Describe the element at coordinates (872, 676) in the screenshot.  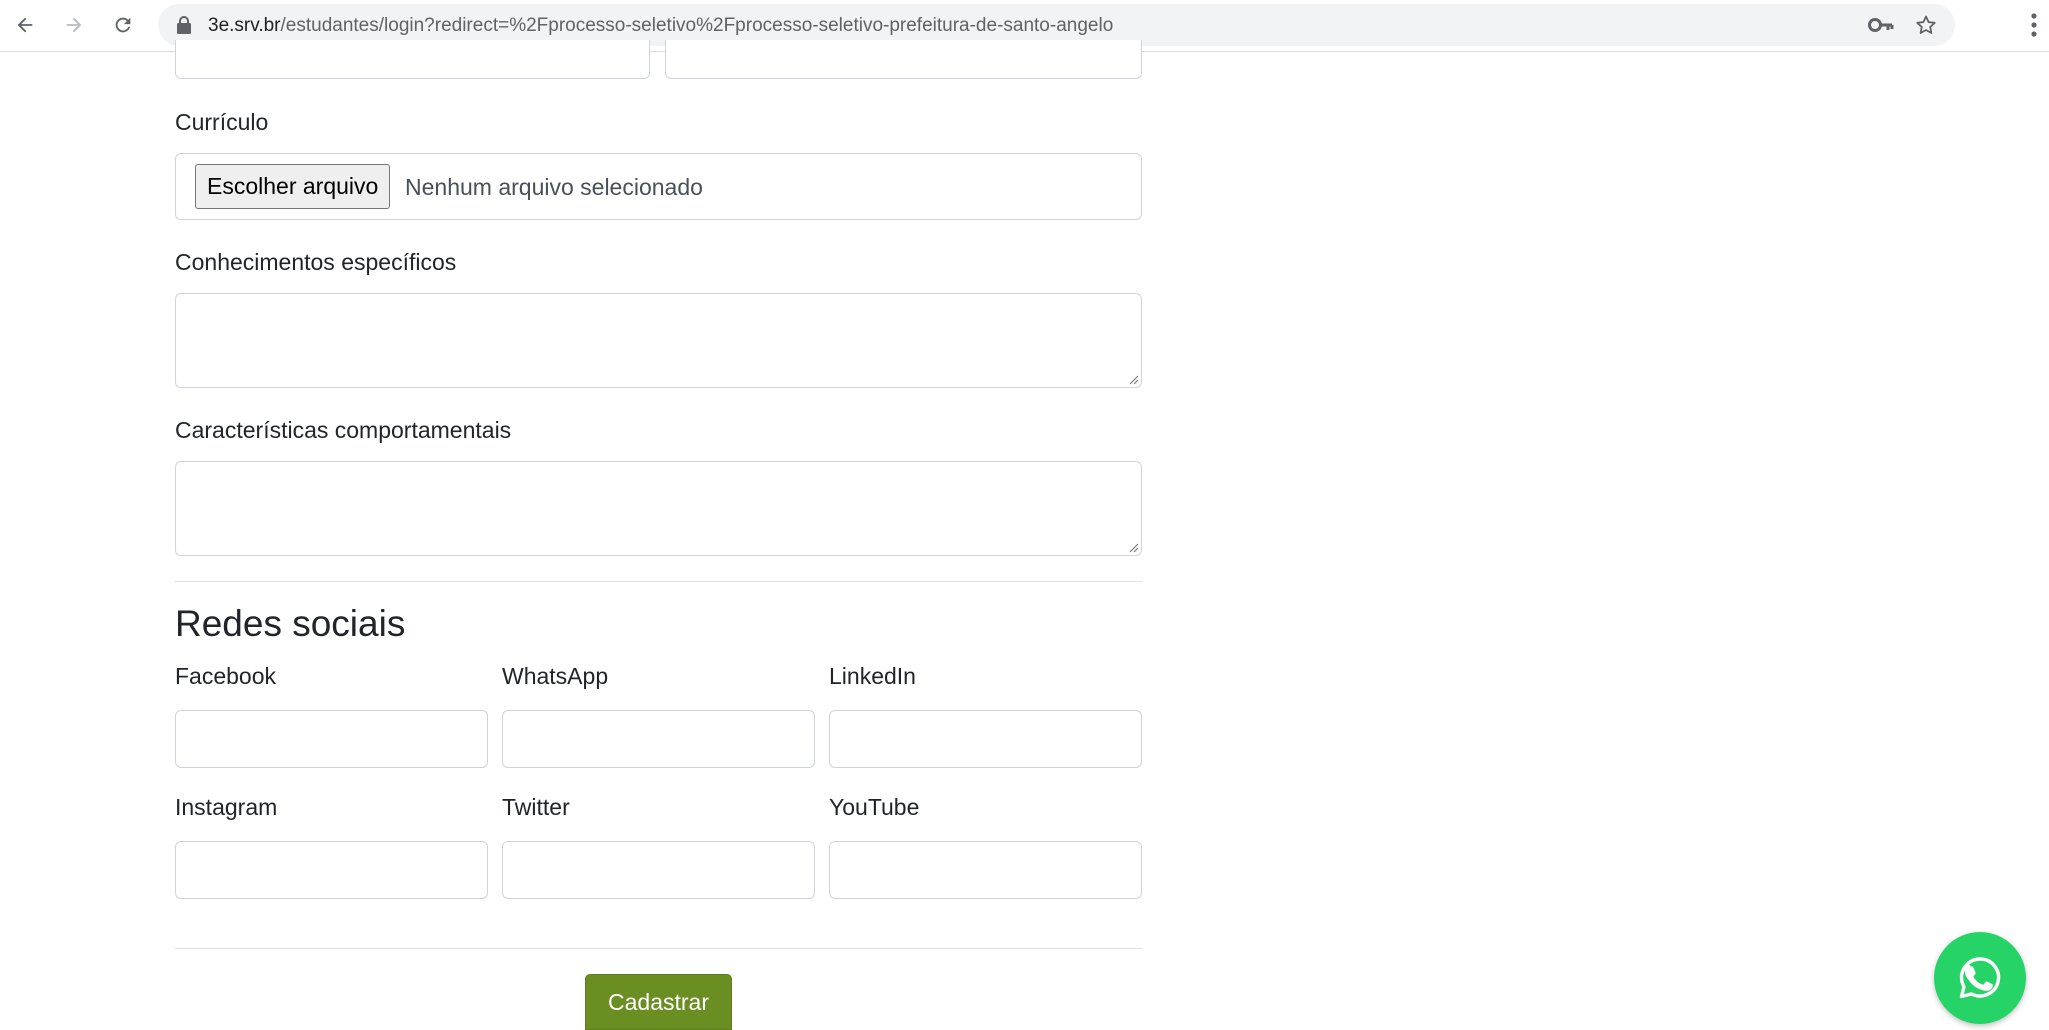
I see `linkedin-label: LinkedIn` at that location.